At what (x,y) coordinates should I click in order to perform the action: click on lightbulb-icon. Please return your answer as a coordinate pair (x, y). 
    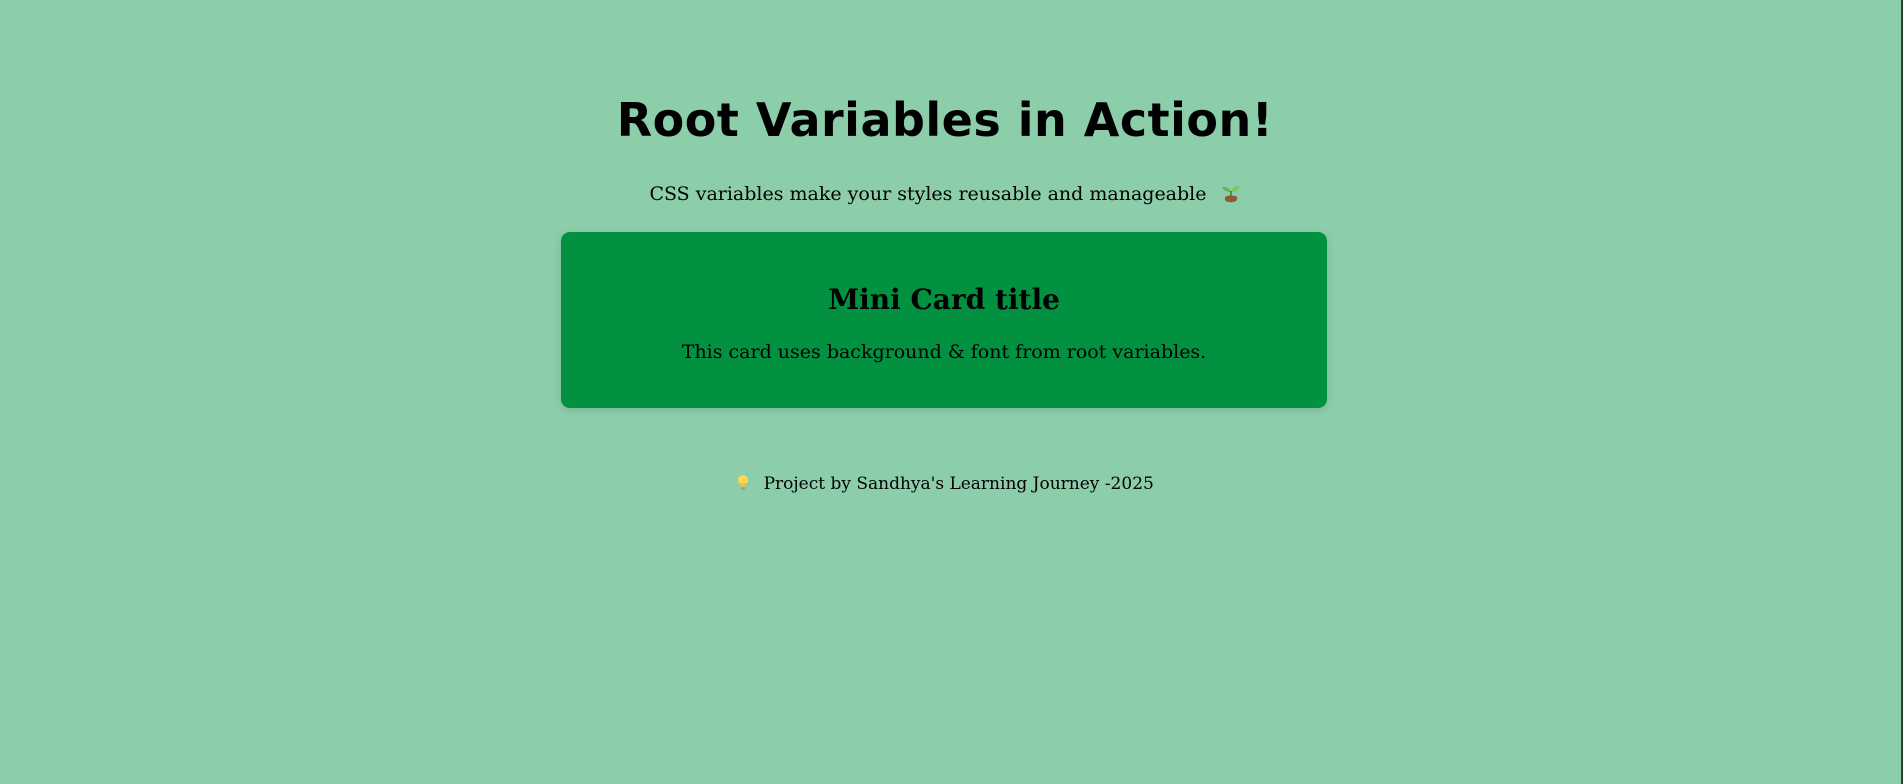
    Looking at the image, I should click on (743, 483).